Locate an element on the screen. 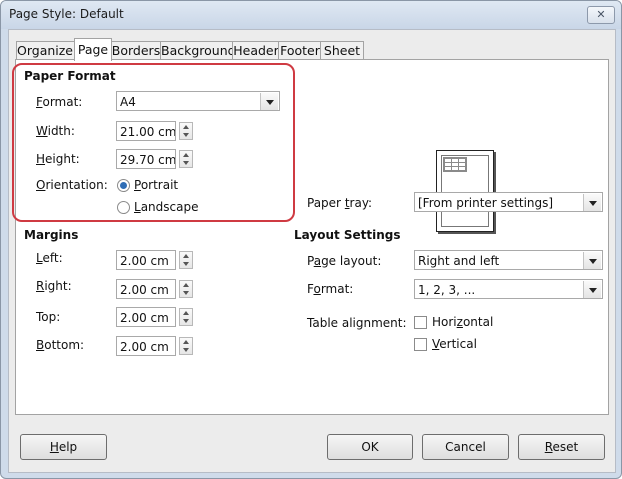 This screenshot has width=622, height=479. paper-format-select: A4 is located at coordinates (198, 101).